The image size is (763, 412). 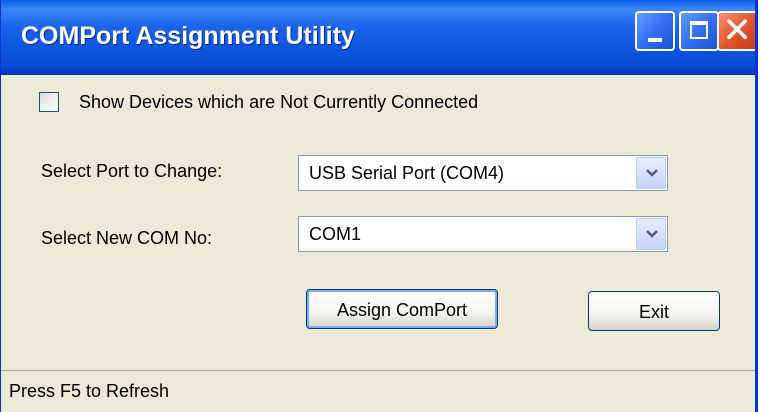 What do you see at coordinates (654, 311) in the screenshot?
I see `exit-button: Exit` at bounding box center [654, 311].